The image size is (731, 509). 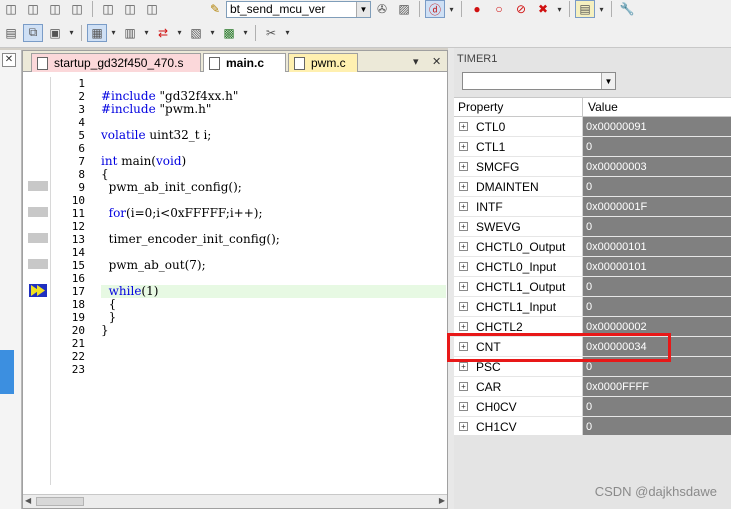 What do you see at coordinates (235, 501) in the screenshot?
I see `horizontal-scrollbar: ◀ ▶` at bounding box center [235, 501].